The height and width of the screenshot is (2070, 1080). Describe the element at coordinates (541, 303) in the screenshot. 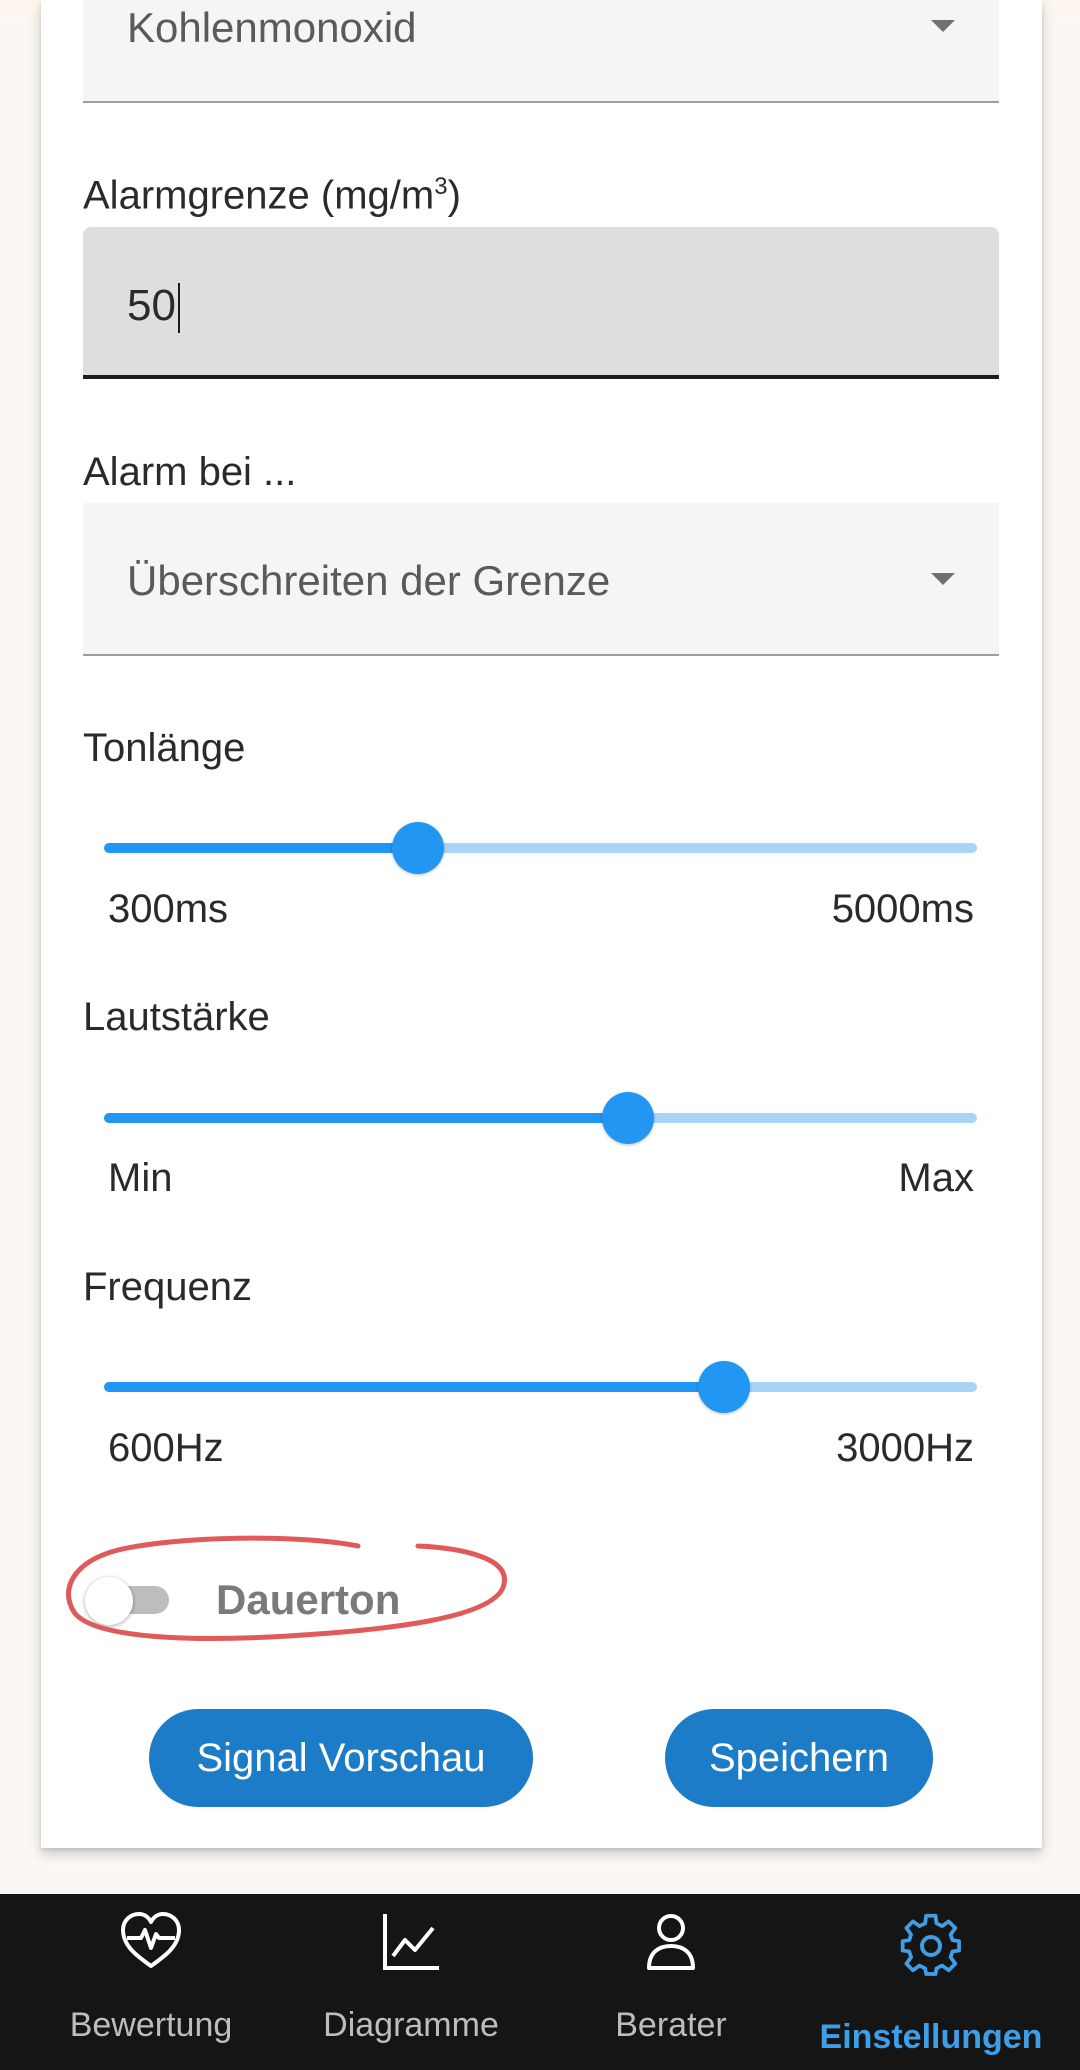

I see `alarm-limit-input: 50` at that location.